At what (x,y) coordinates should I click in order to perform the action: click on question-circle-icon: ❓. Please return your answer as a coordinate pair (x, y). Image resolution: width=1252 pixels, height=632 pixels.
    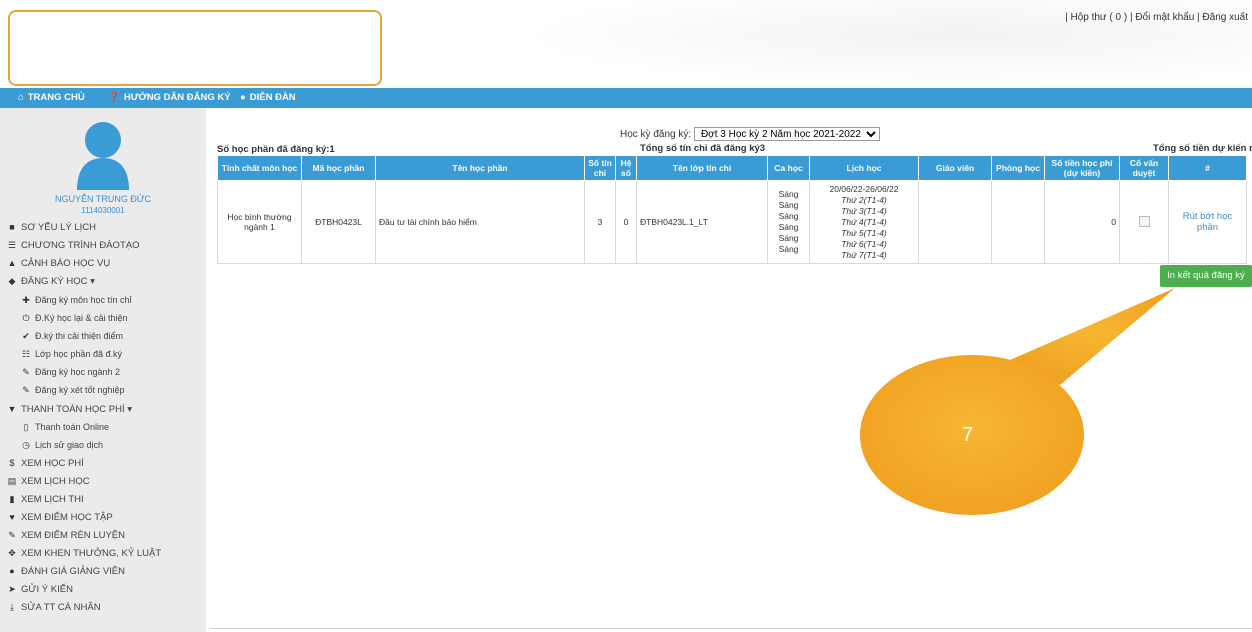
    Looking at the image, I should click on (114, 97).